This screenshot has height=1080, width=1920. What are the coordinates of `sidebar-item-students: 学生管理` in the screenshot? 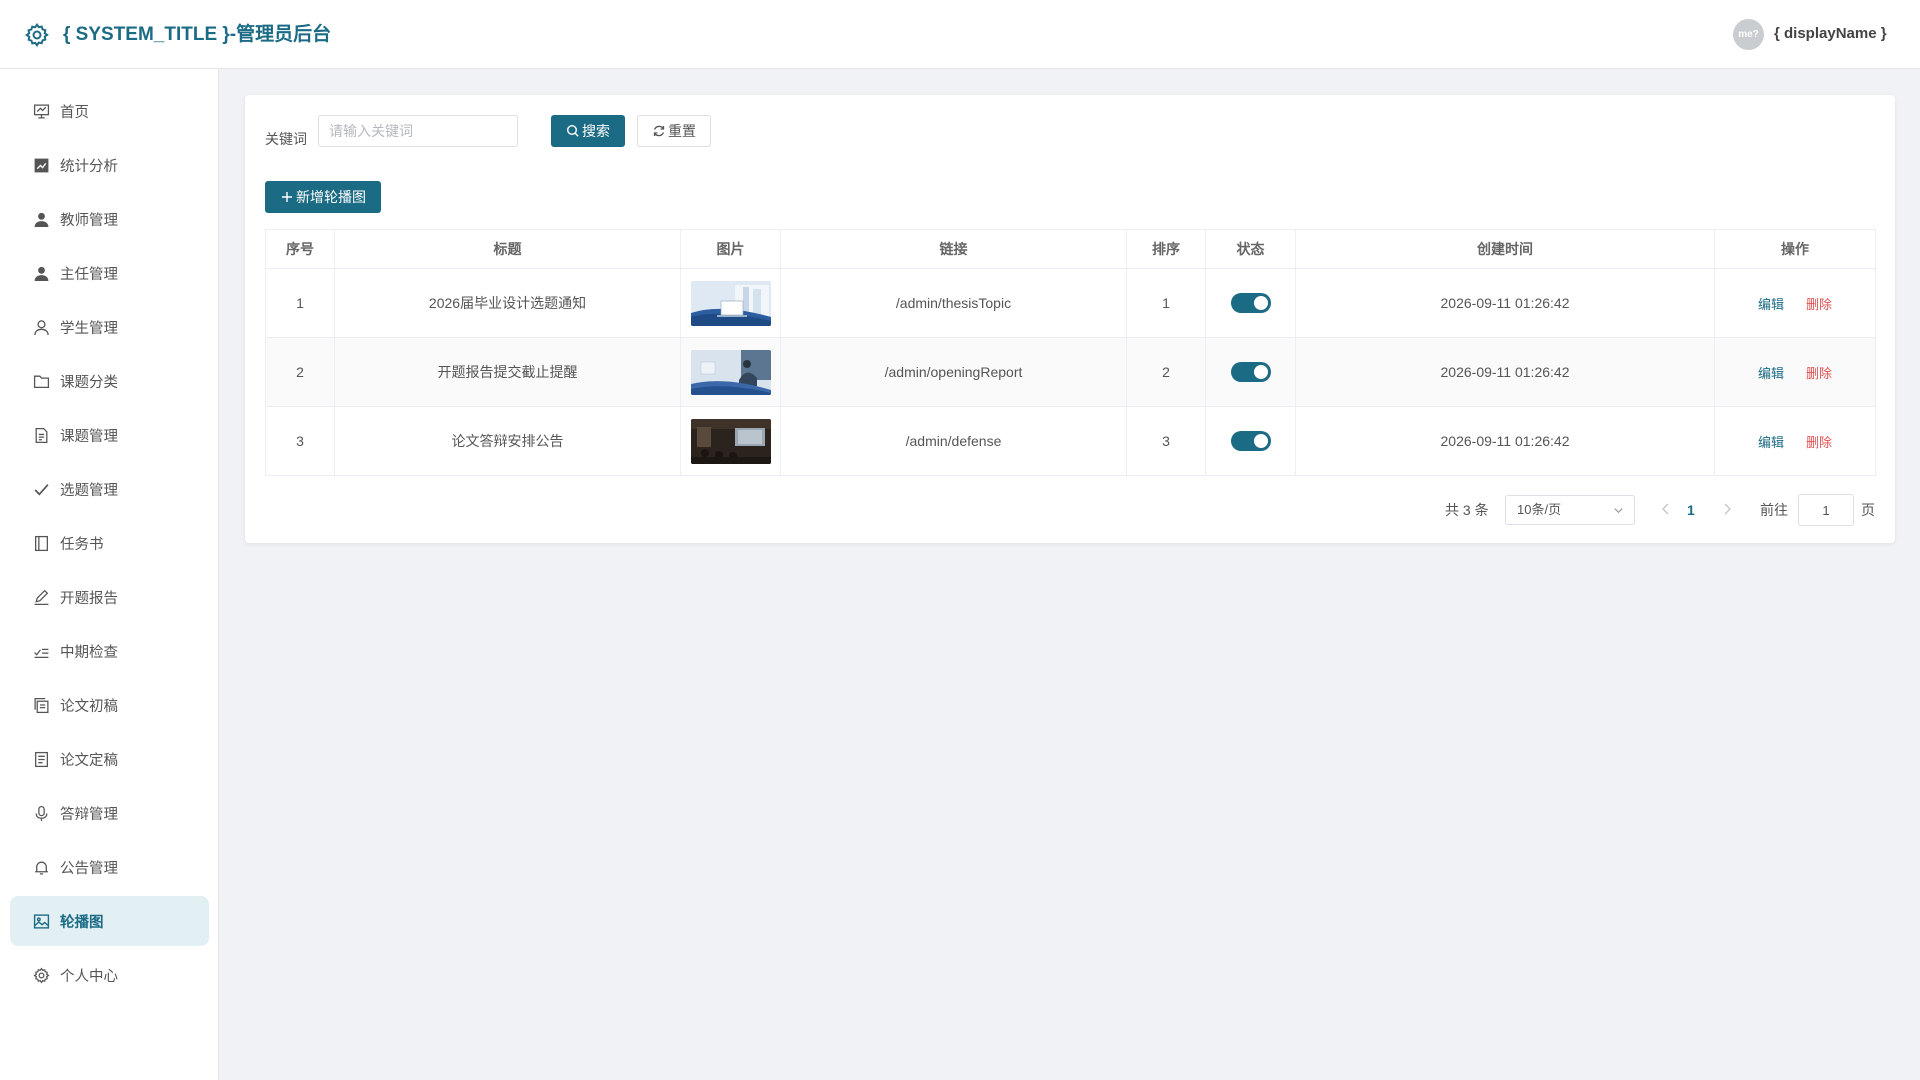 It's located at (109, 327).